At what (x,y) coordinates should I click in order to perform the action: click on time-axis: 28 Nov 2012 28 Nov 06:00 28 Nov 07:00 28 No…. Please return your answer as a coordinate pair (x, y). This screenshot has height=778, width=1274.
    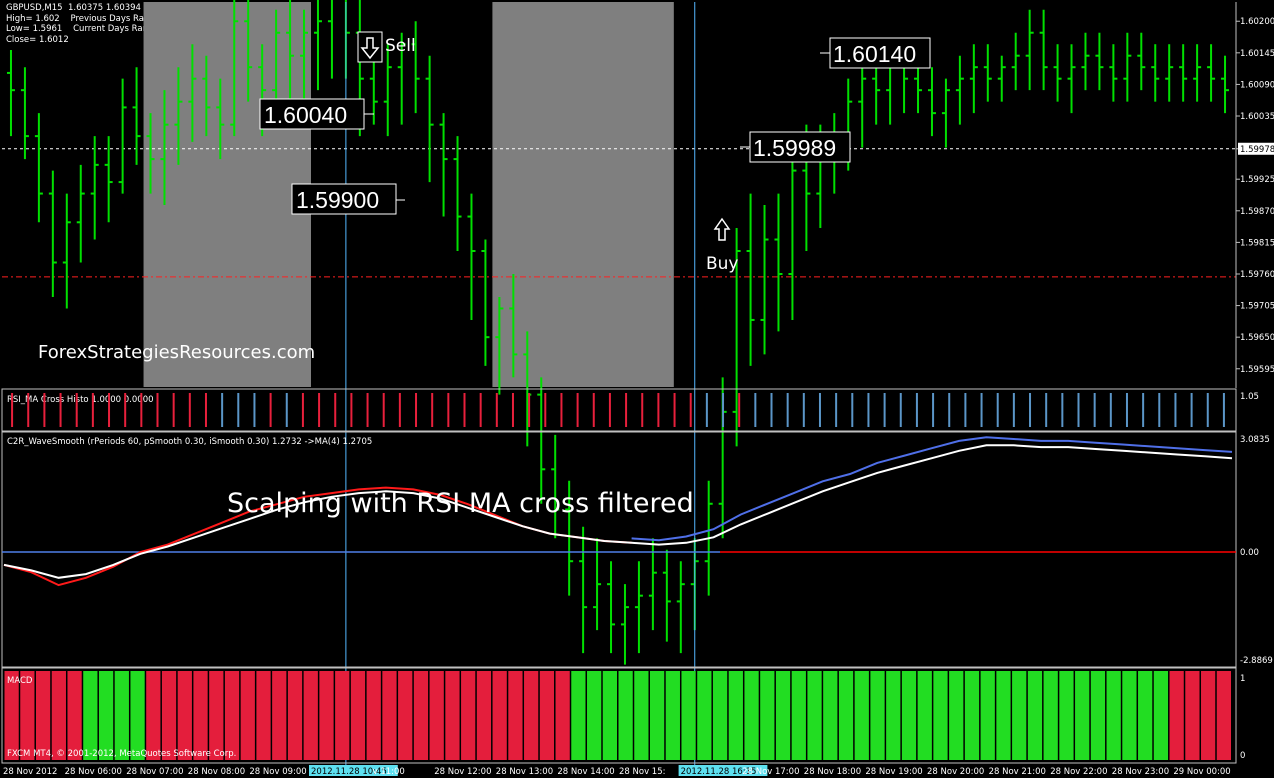
    Looking at the image, I should click on (617, 771).